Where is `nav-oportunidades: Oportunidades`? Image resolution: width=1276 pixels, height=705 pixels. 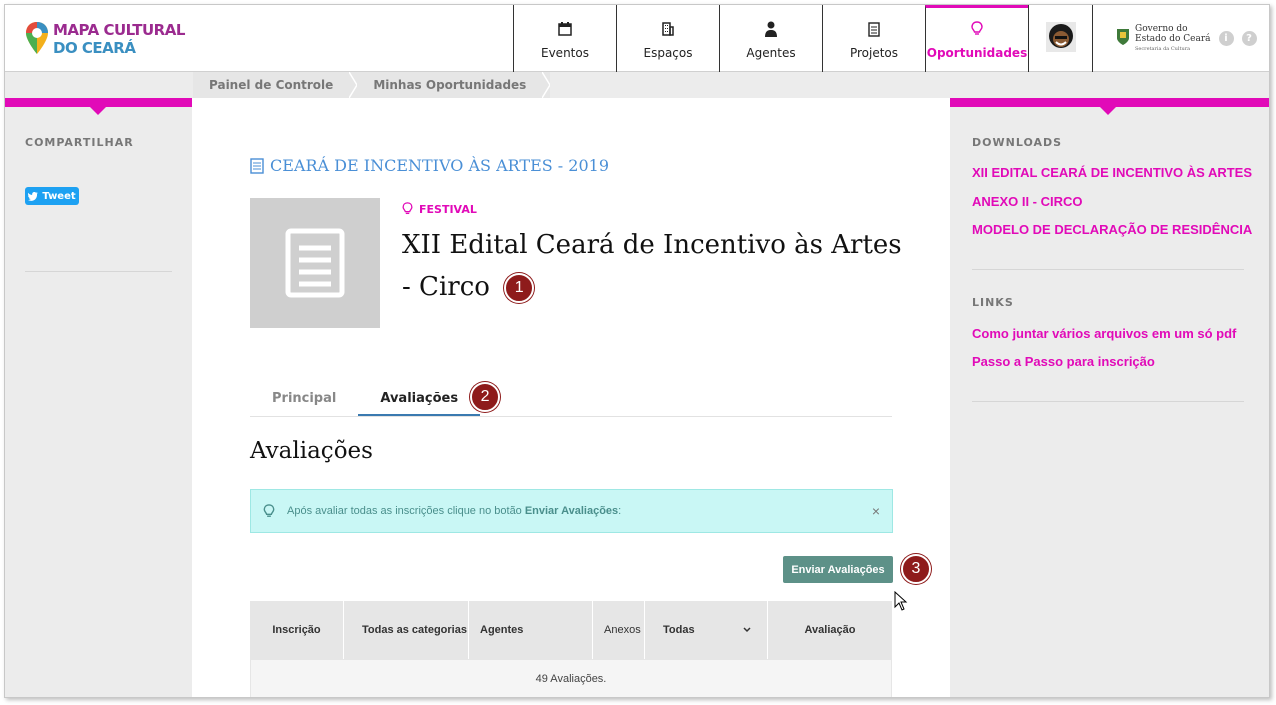 nav-oportunidades: Oportunidades is located at coordinates (976, 38).